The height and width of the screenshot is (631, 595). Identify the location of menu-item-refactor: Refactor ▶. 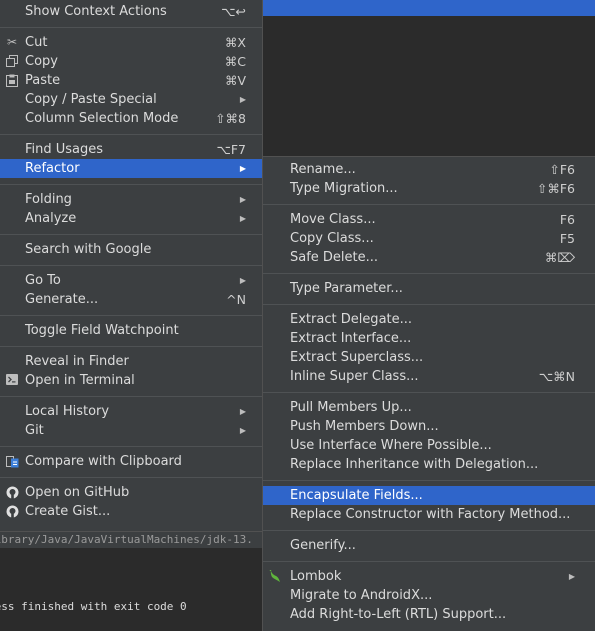
(131, 168).